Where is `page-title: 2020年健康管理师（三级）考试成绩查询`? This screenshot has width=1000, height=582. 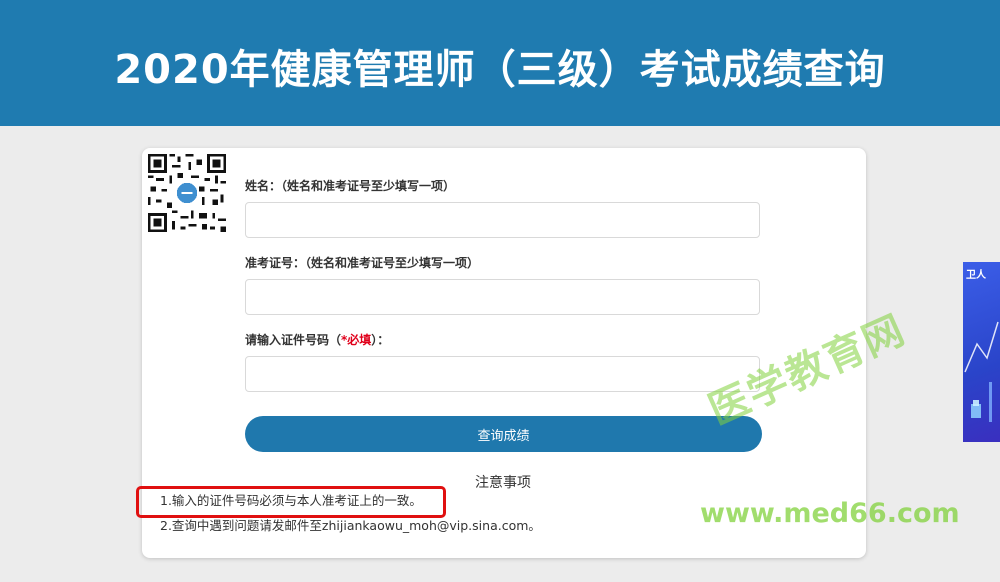
page-title: 2020年健康管理师（三级）考试成绩查询 is located at coordinates (500, 70).